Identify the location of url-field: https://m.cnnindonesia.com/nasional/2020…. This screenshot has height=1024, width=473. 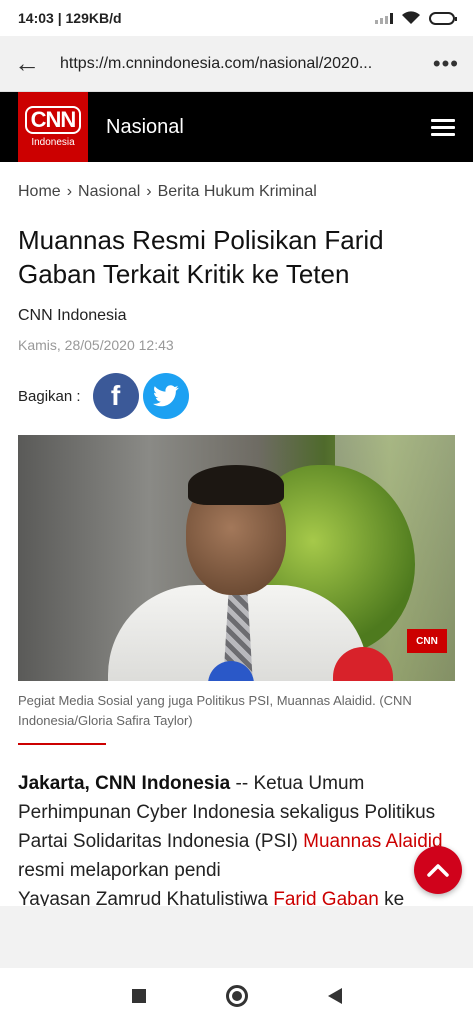
(236, 64).